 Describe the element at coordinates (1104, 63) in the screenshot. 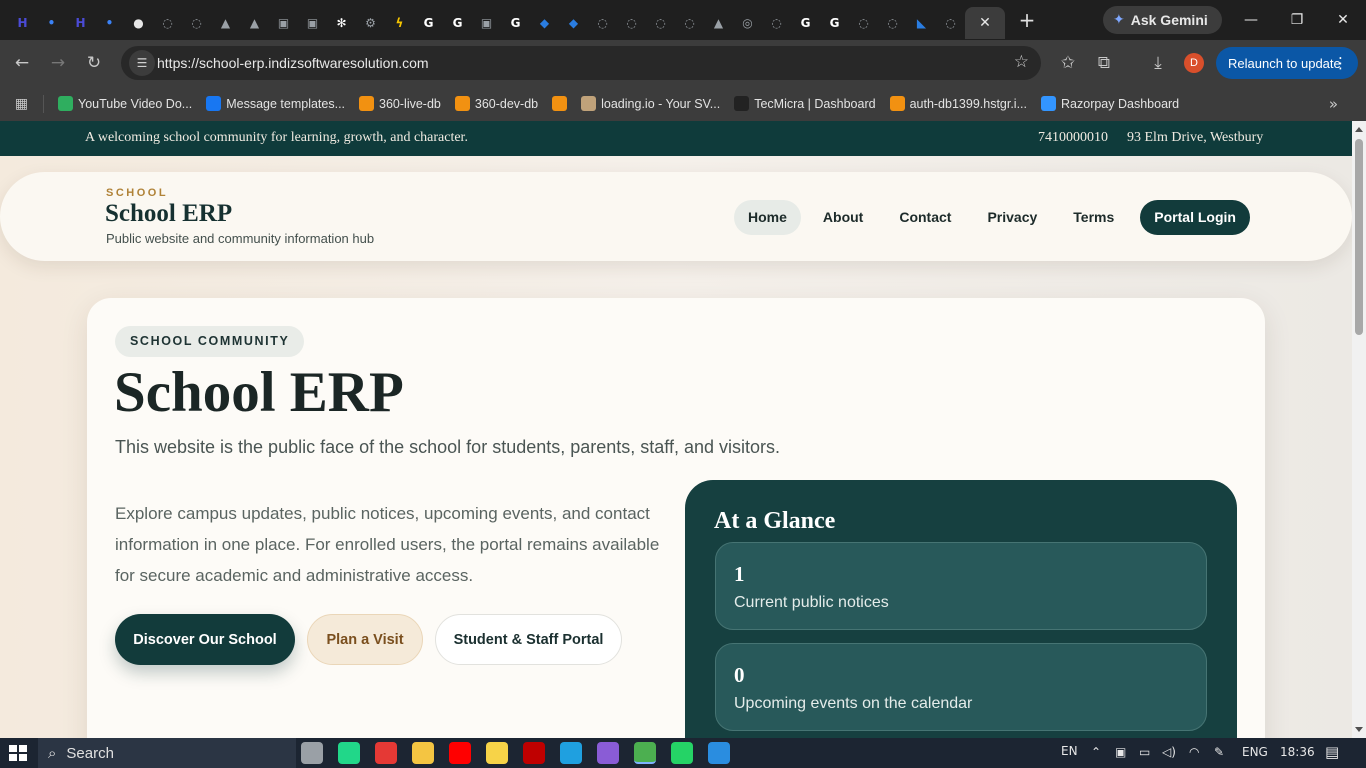

I see `cast-icon: ⧉` at that location.